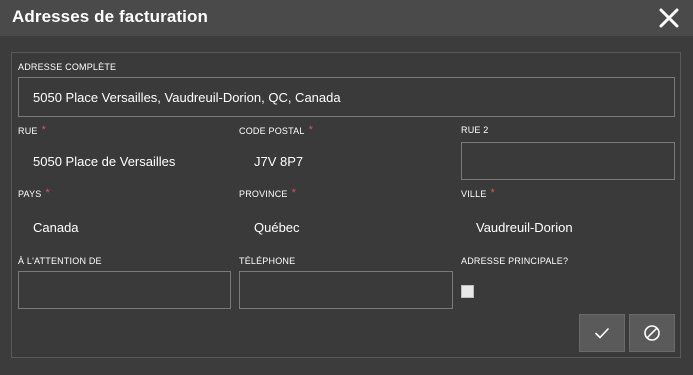 Image resolution: width=693 pixels, height=375 pixels. What do you see at coordinates (104, 161) in the screenshot?
I see `street-value: 5050 Place de Versailles` at bounding box center [104, 161].